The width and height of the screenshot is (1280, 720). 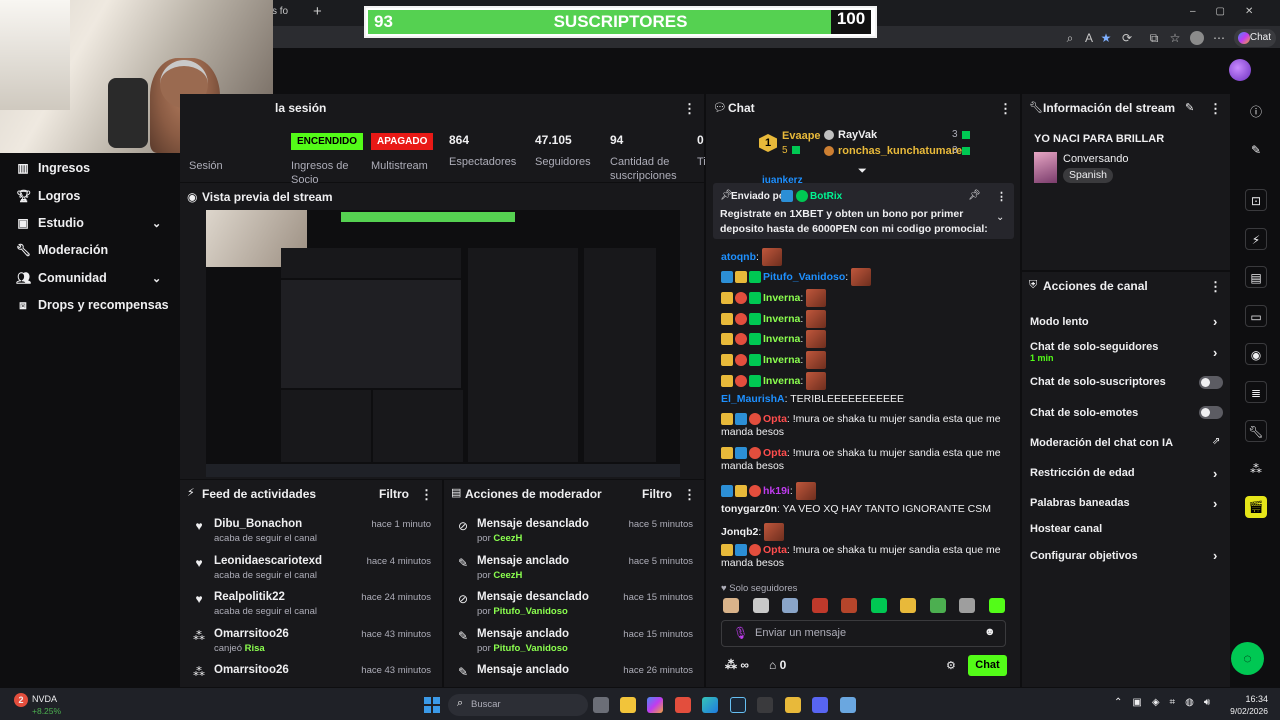 I want to click on discord-icon, so click(x=820, y=705).